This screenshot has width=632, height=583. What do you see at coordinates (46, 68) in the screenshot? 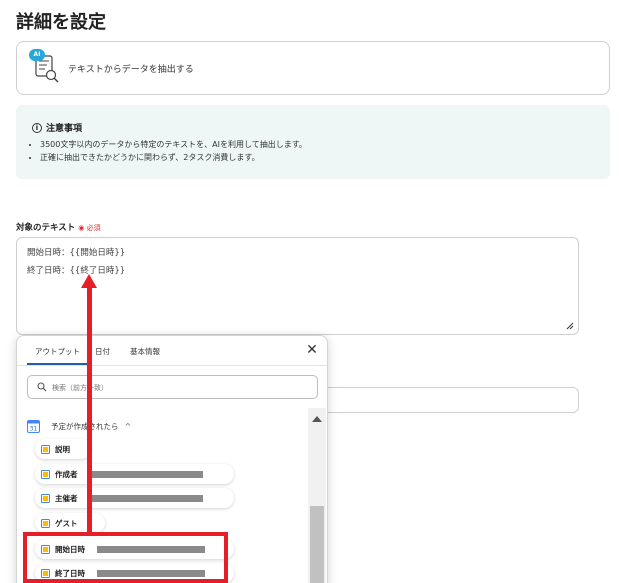
I see `document-search-icon: AI` at bounding box center [46, 68].